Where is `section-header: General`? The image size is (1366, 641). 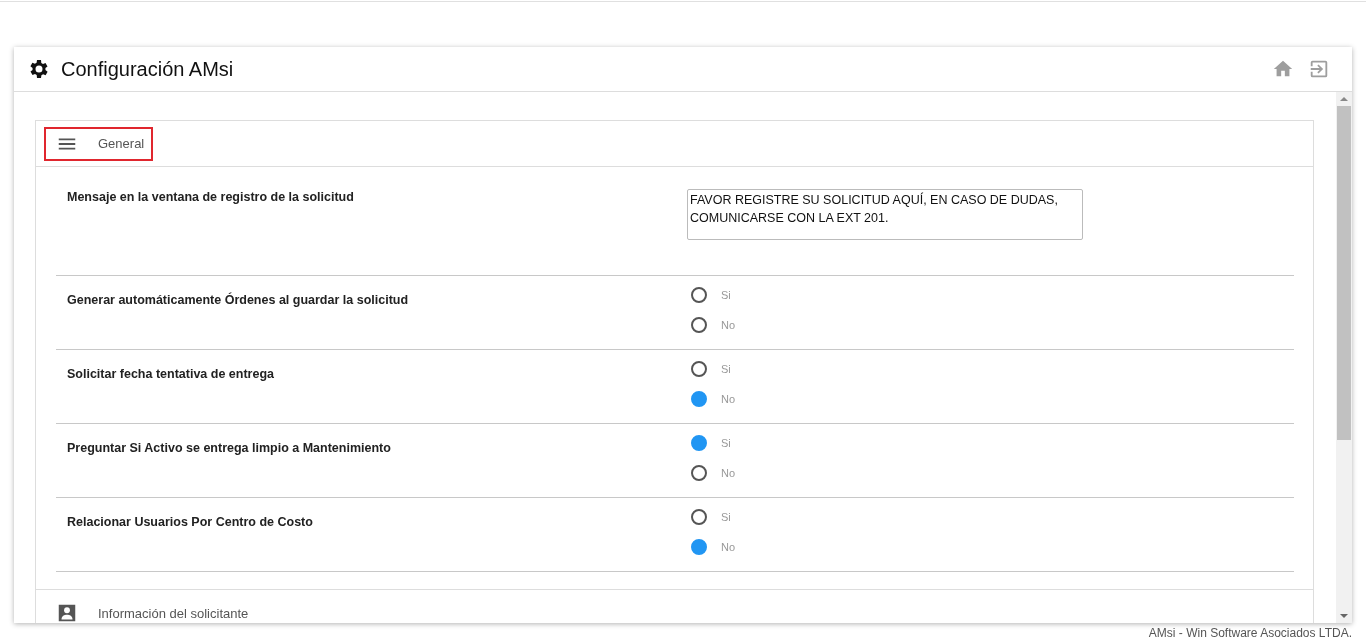
section-header: General is located at coordinates (99, 143).